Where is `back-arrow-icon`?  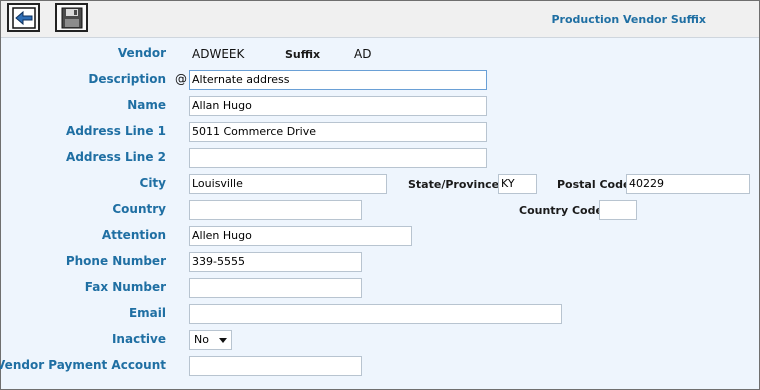
back-arrow-icon is located at coordinates (24, 18).